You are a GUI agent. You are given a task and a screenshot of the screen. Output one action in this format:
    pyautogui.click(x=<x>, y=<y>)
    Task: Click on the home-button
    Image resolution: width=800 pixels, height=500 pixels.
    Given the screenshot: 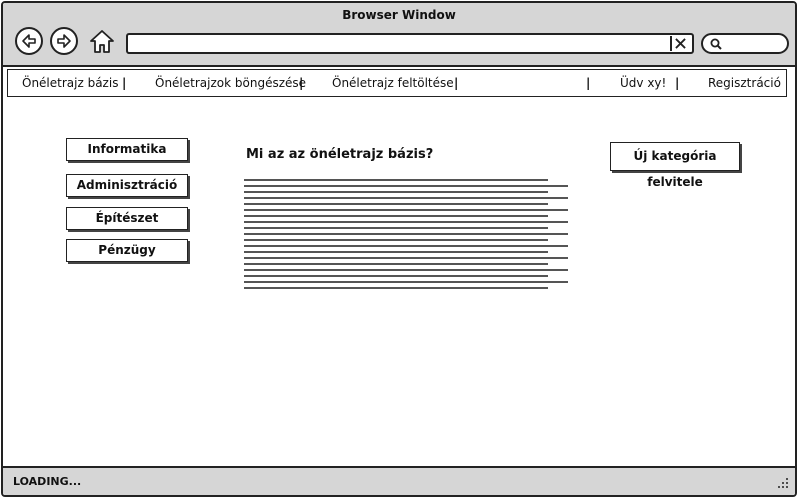 What is the action you would take?
    pyautogui.click(x=102, y=42)
    